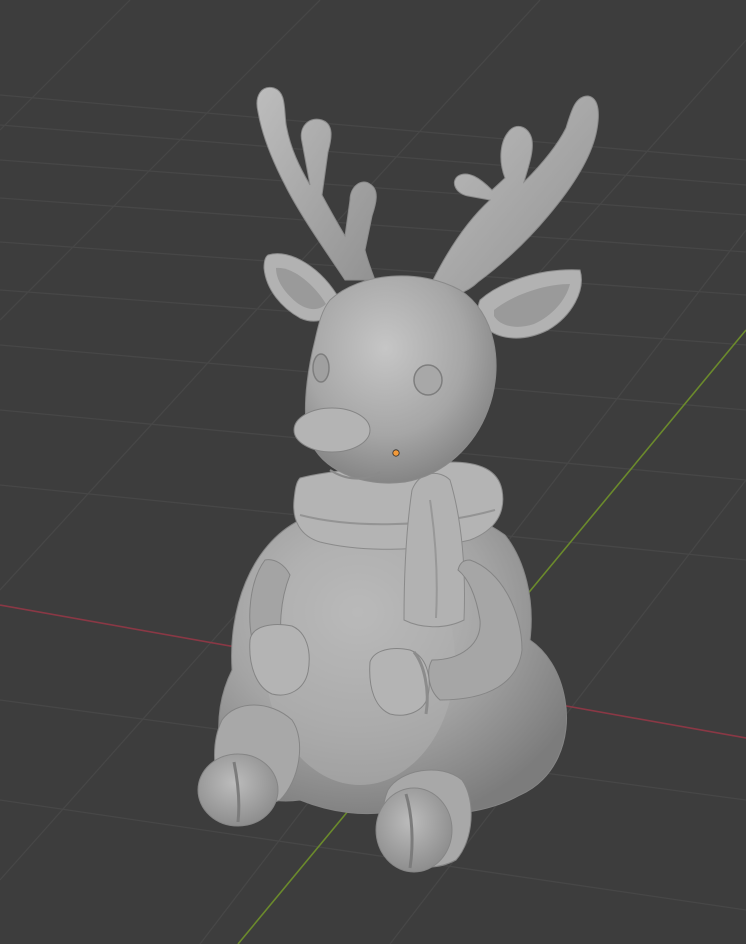 The width and height of the screenshot is (746, 944). What do you see at coordinates (414, 830) in the screenshot?
I see `right-foot-sole` at bounding box center [414, 830].